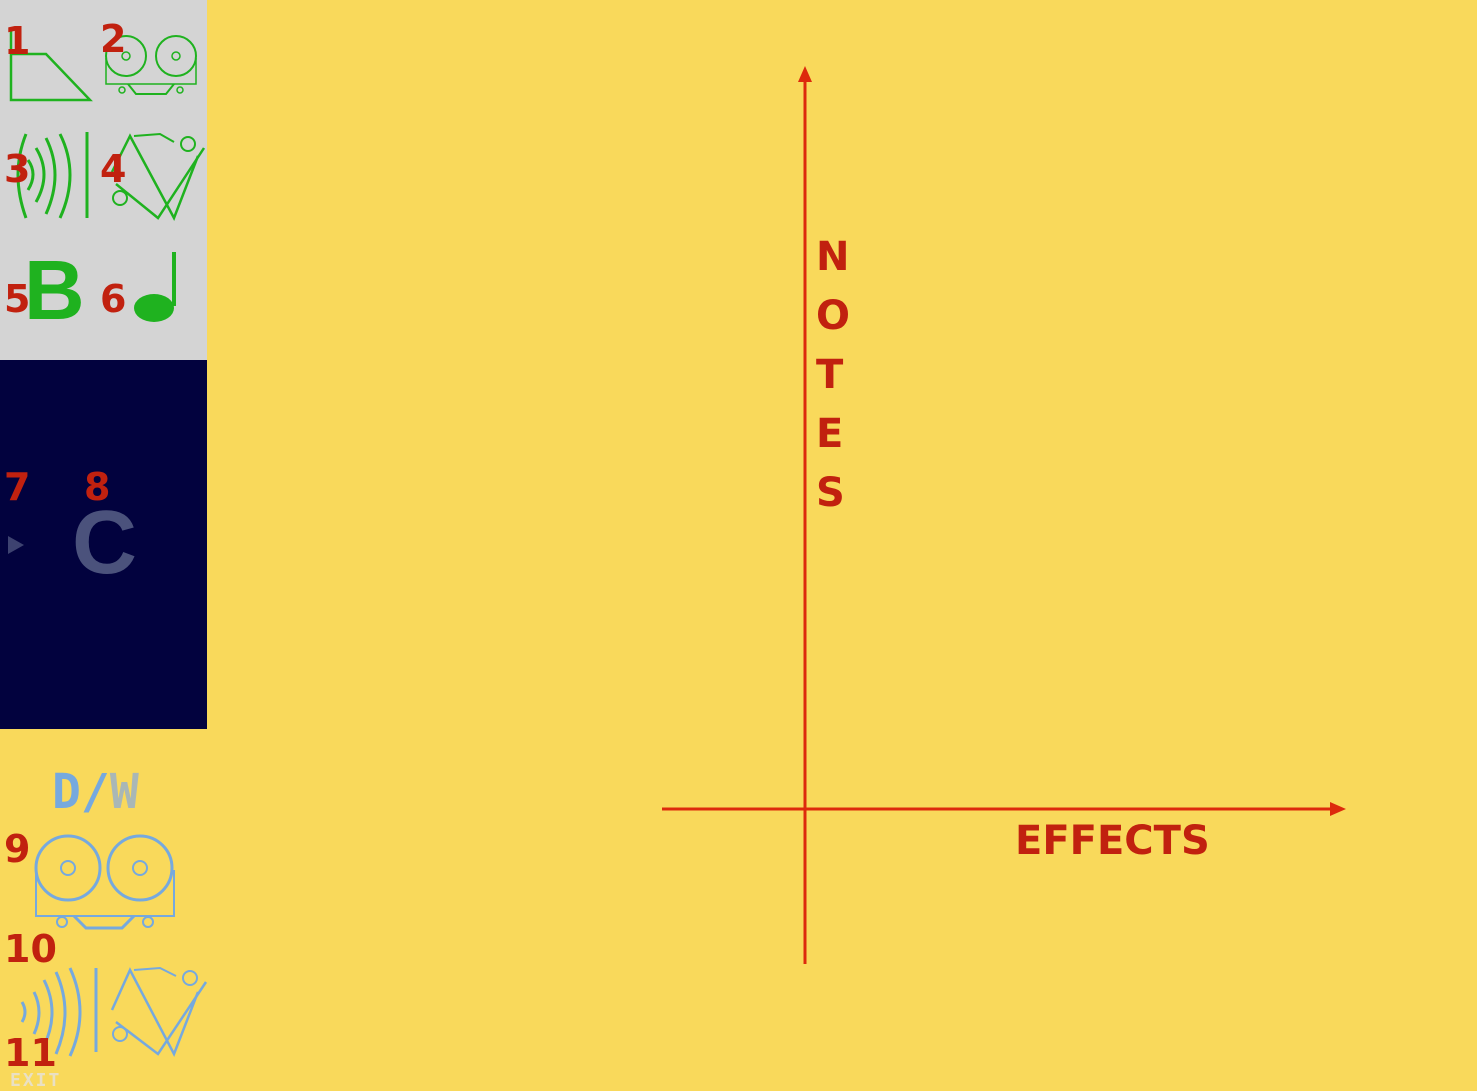 This screenshot has height=1091, width=1477. What do you see at coordinates (833, 316) in the screenshot?
I see `y-axis-letter: O` at bounding box center [833, 316].